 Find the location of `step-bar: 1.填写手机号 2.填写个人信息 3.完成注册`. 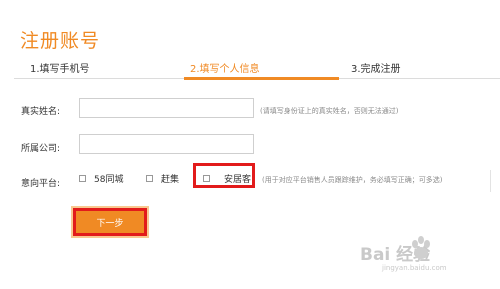

step-bar: 1.填写手机号 2.填写个人信息 3.完成注册 is located at coordinates (257, 66).